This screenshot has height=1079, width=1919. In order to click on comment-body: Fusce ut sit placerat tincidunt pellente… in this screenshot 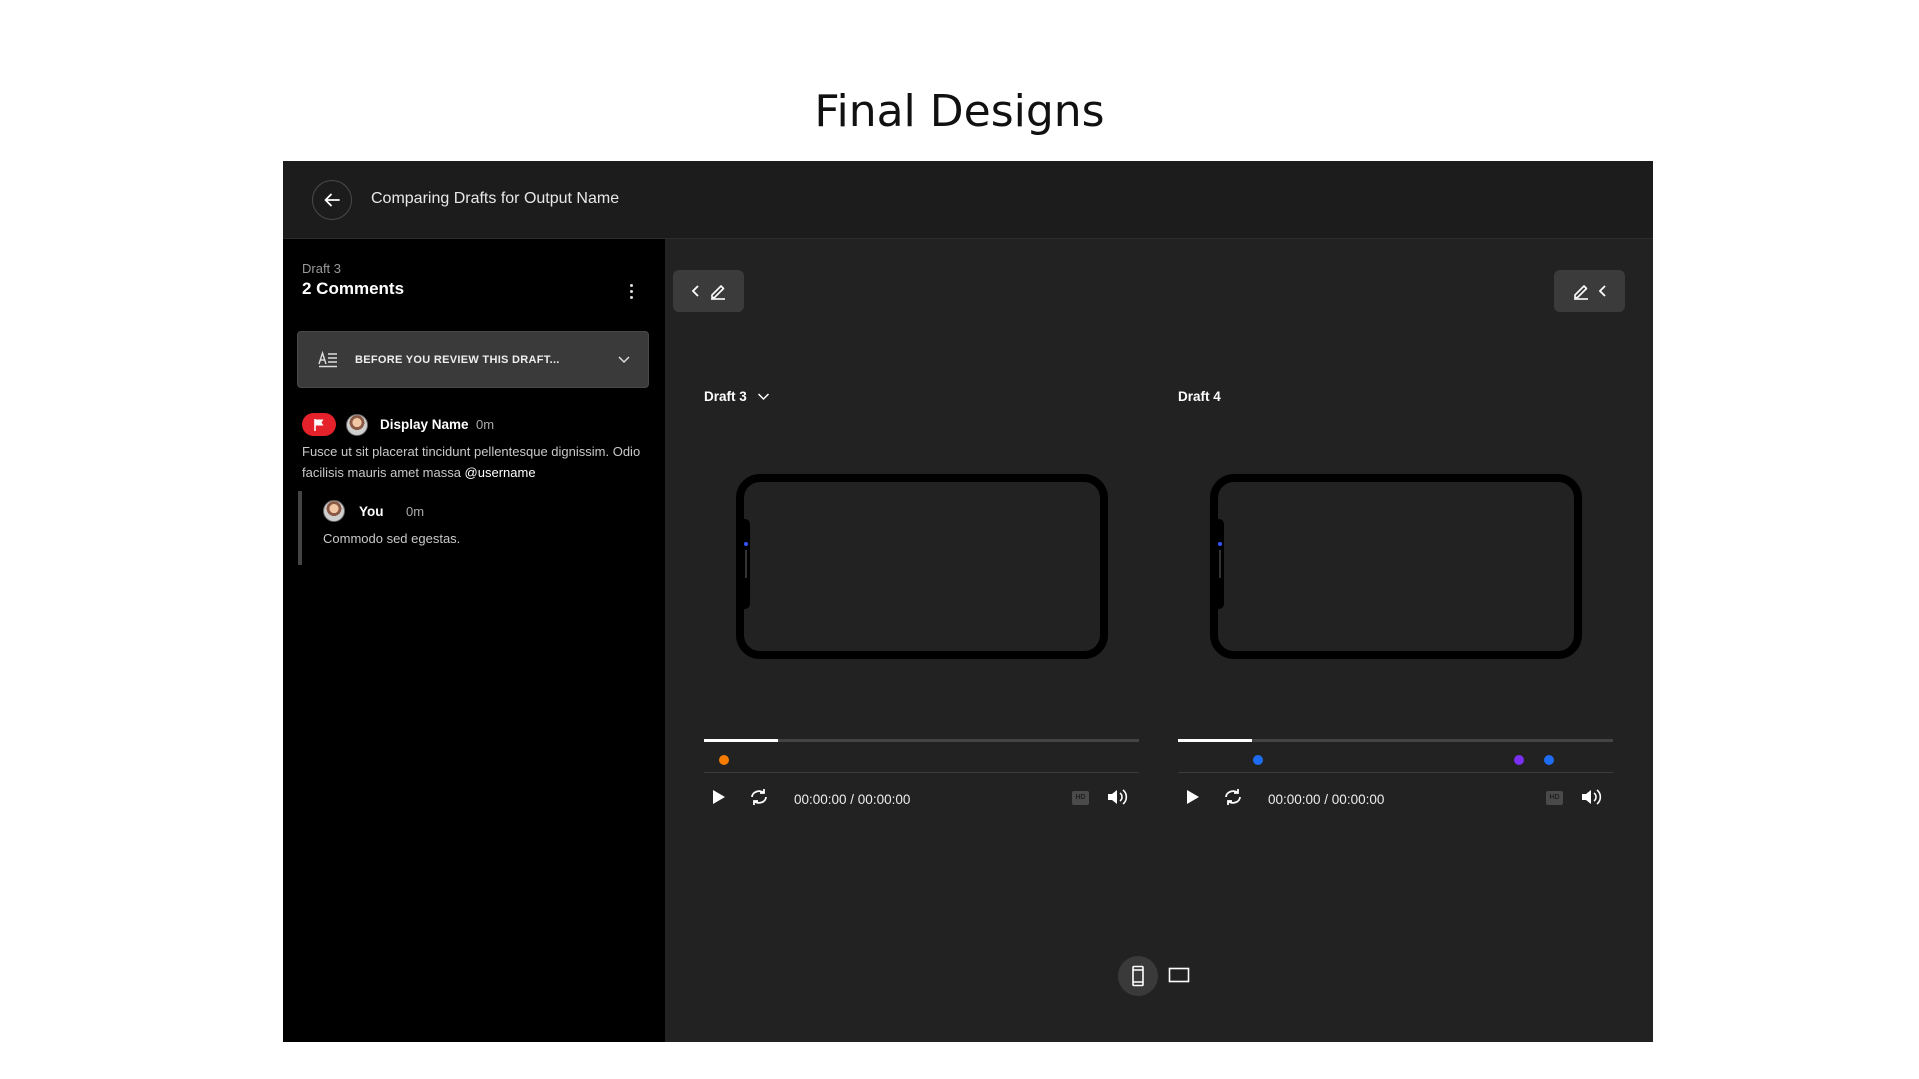, I will do `click(482, 462)`.